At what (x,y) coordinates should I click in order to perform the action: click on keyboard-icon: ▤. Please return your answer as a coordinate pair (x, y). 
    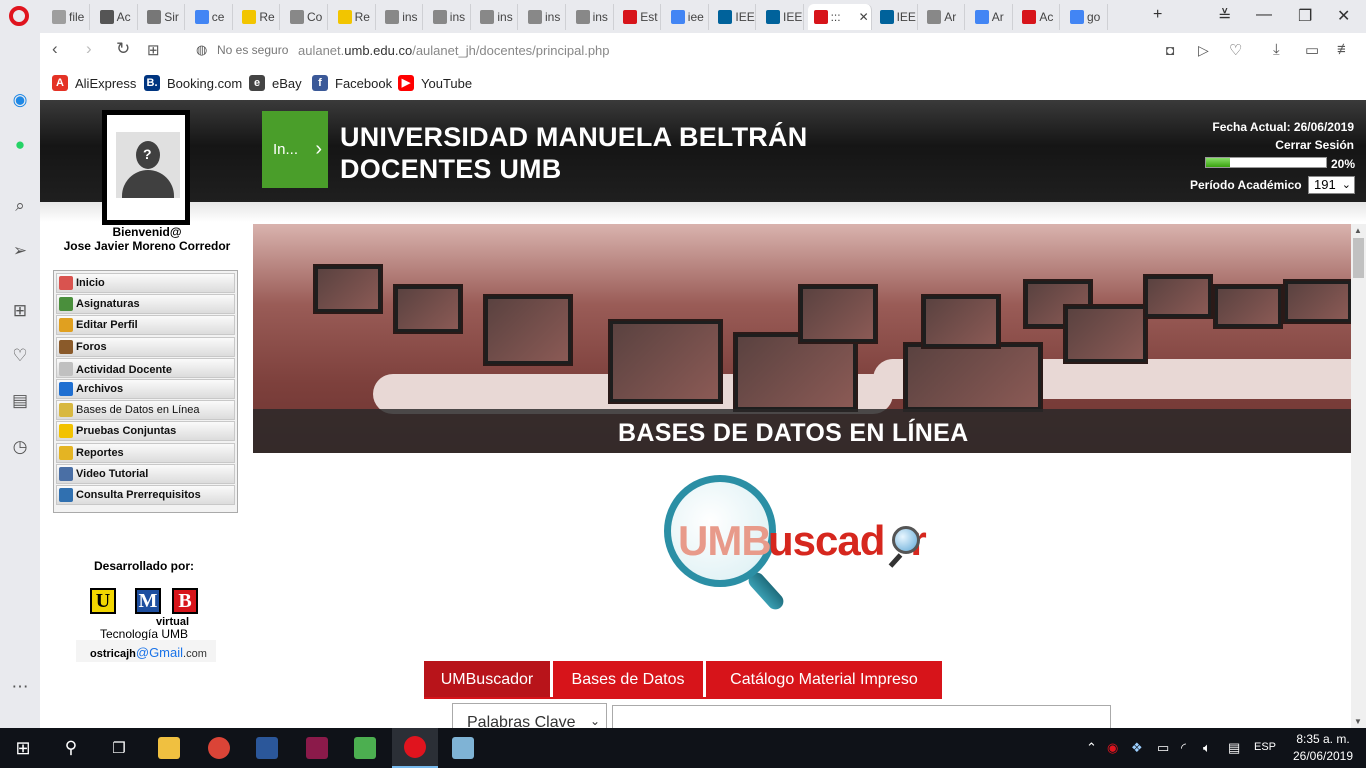
    Looking at the image, I should click on (1234, 748).